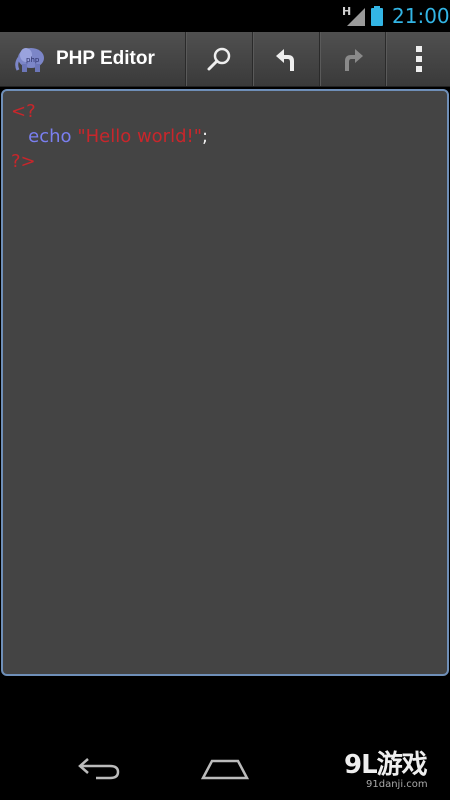 The height and width of the screenshot is (800, 450). I want to click on search-icon, so click(219, 59).